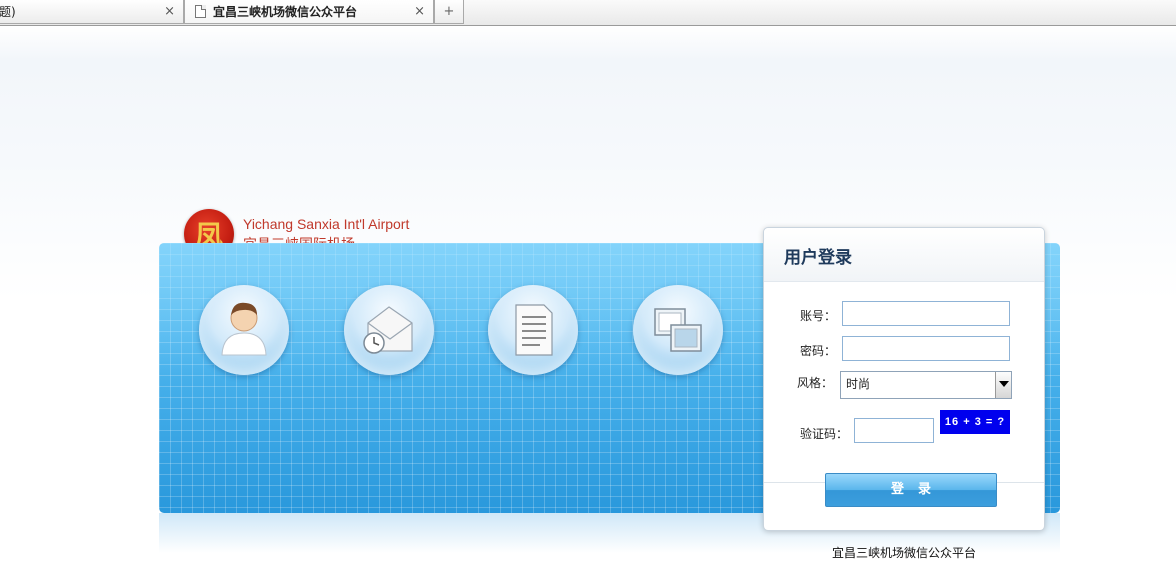 Image resolution: width=1176 pixels, height=586 pixels. Describe the element at coordinates (818, 351) in the screenshot. I see `password-label: 密码：` at that location.